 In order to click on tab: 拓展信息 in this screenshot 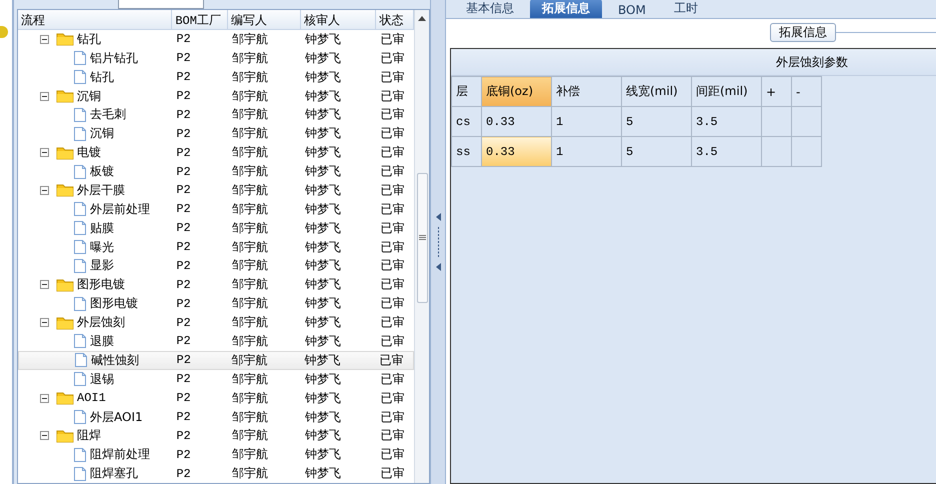, I will do `click(566, 9)`.